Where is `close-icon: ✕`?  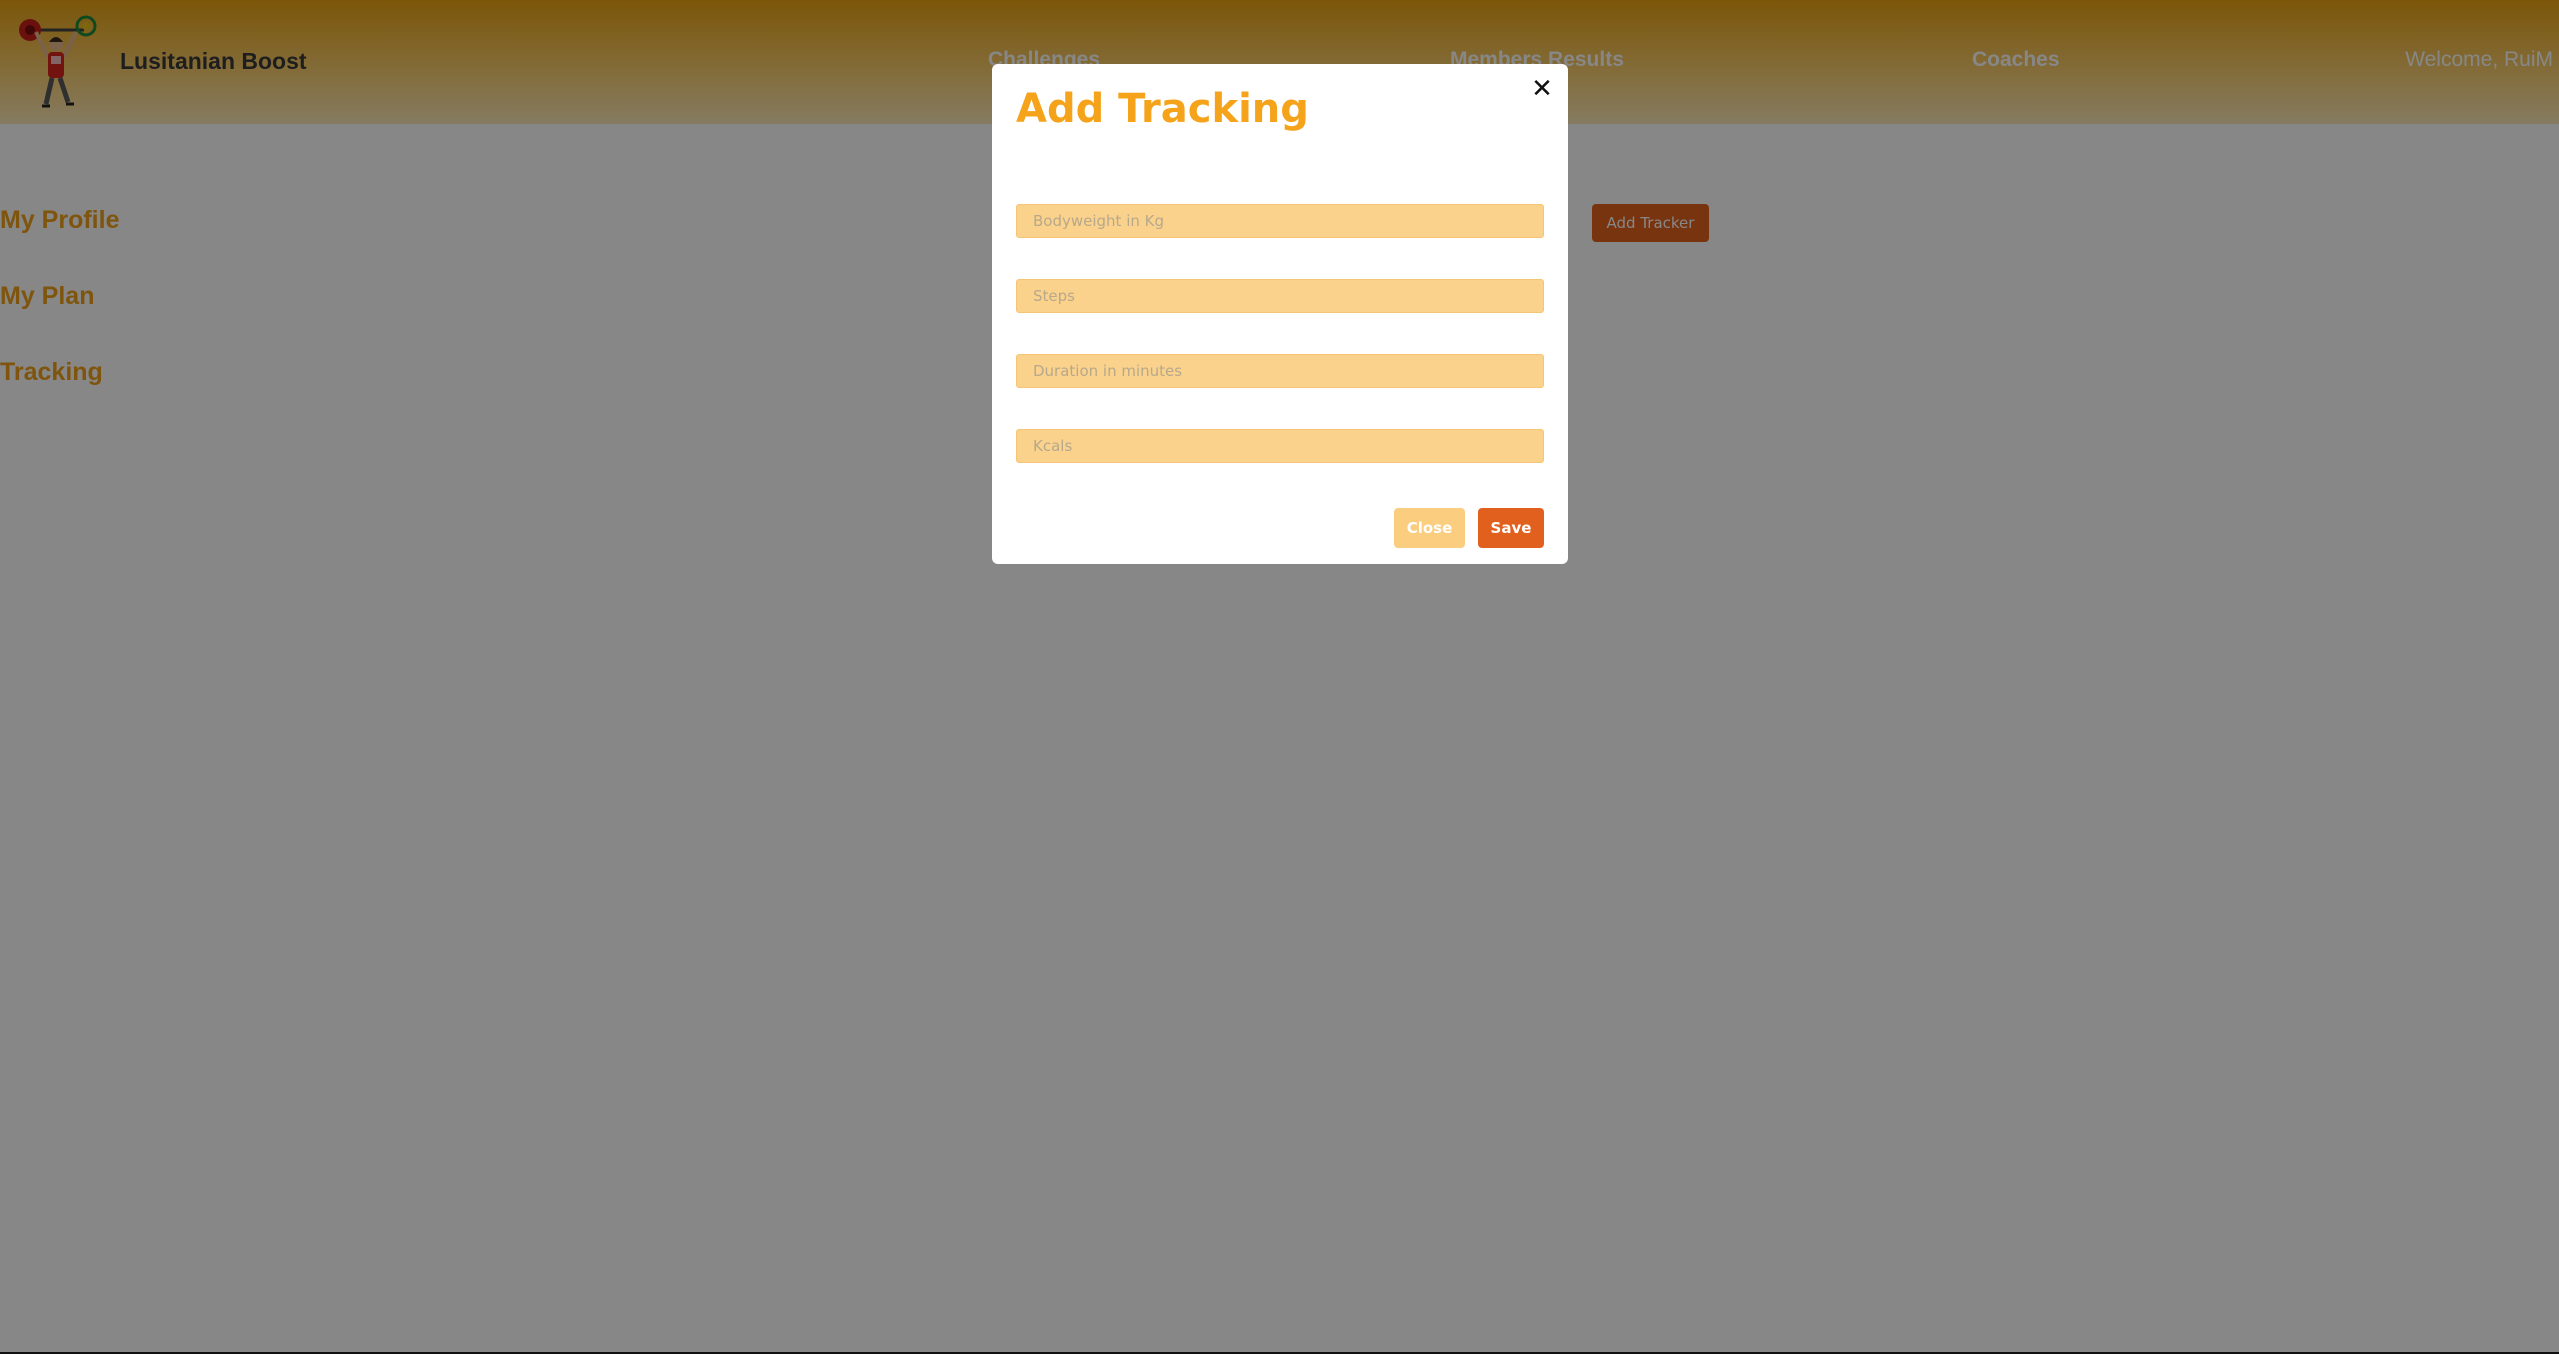
close-icon: ✕ is located at coordinates (1542, 89).